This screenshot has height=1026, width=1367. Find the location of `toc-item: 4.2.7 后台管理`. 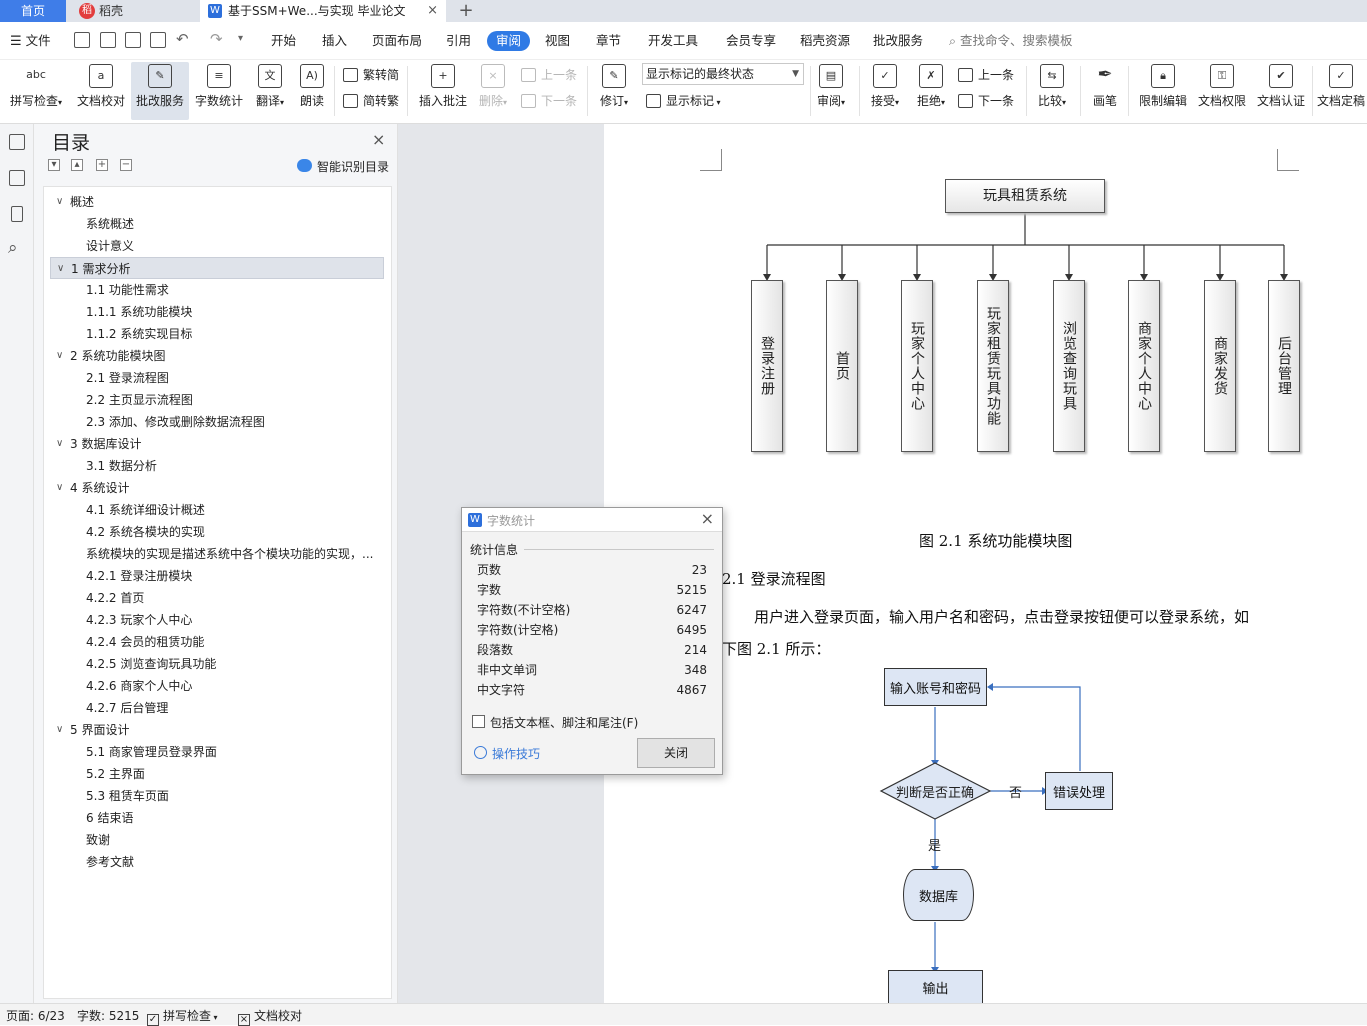

toc-item: 4.2.7 后台管理 is located at coordinates (217, 708).